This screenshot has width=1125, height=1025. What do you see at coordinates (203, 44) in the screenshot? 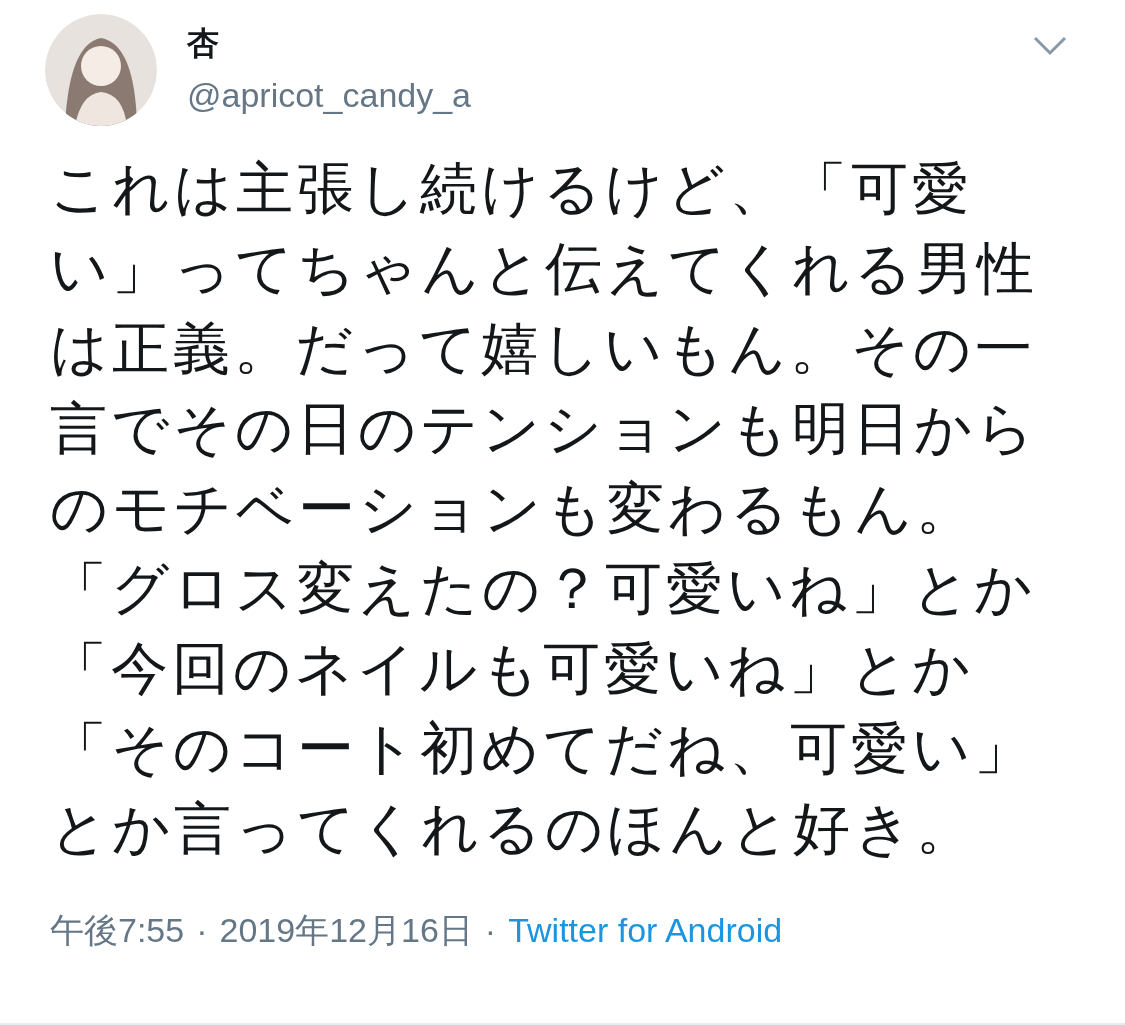
I see `user-name: 杏` at bounding box center [203, 44].